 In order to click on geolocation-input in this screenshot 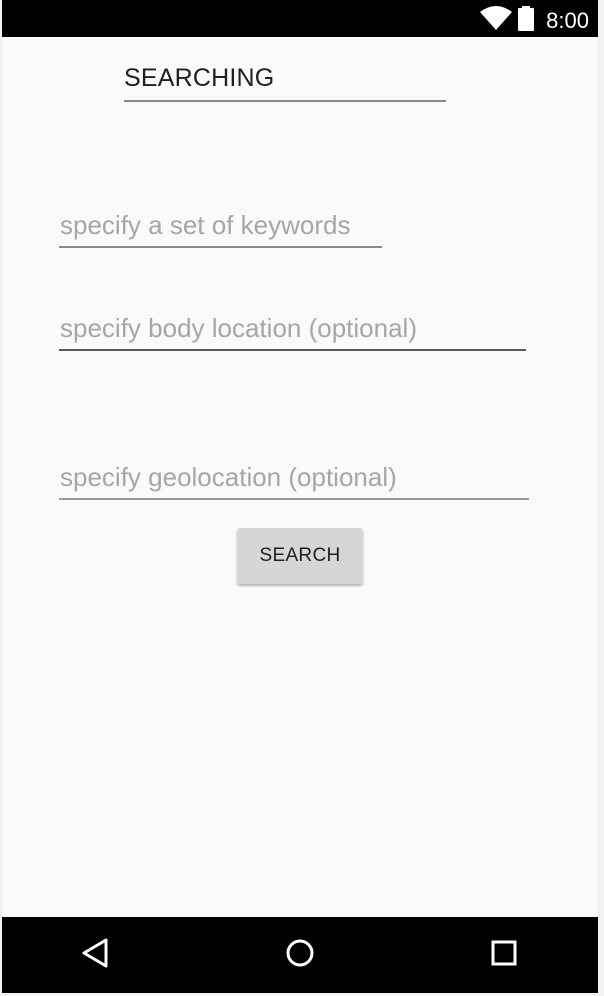, I will do `click(294, 478)`.